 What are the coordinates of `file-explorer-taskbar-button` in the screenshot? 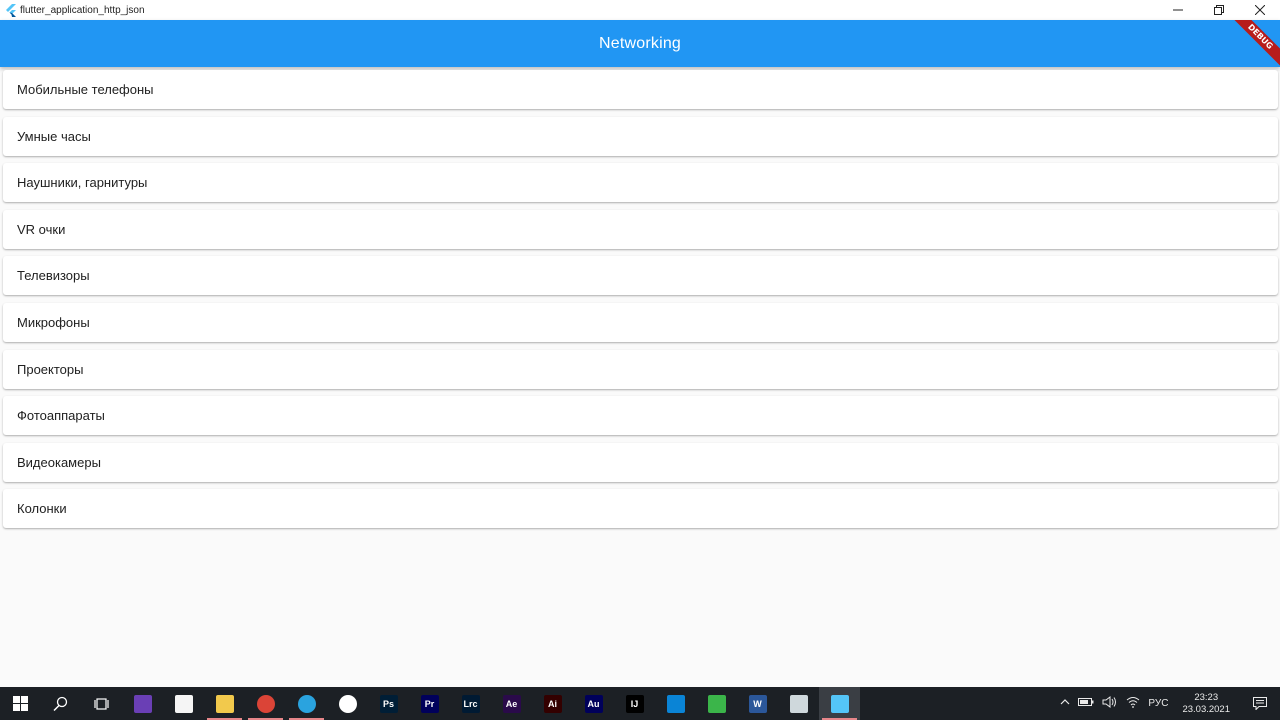 It's located at (224, 703).